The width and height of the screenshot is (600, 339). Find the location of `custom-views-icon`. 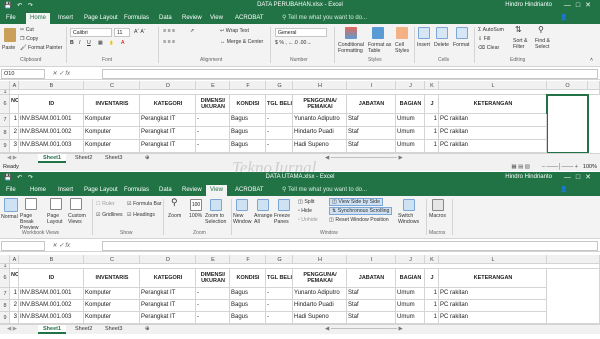

custom-views-icon is located at coordinates (76, 204).